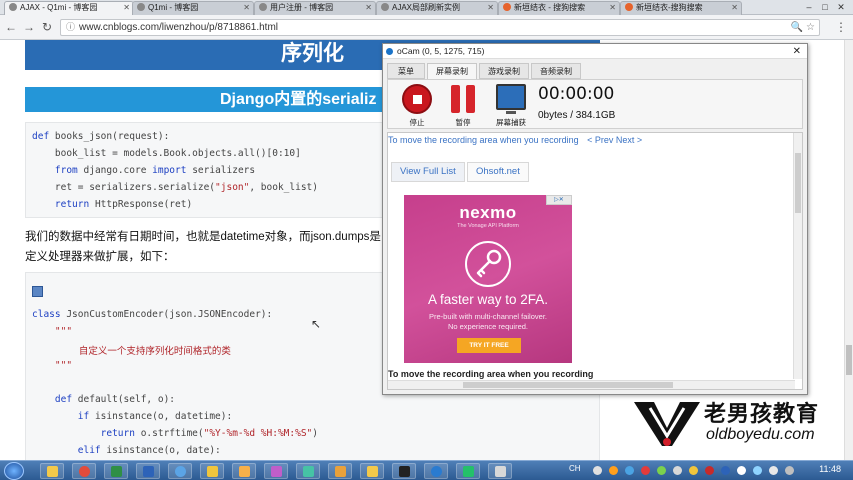 This screenshot has height=480, width=853. Describe the element at coordinates (575, 468) in the screenshot. I see `language-indicator: CH` at that location.